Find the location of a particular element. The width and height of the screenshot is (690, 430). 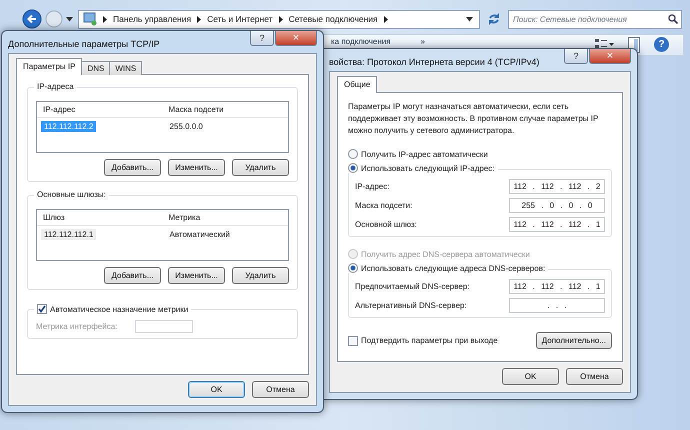

toolbar-item: ка подключения is located at coordinates (361, 41).